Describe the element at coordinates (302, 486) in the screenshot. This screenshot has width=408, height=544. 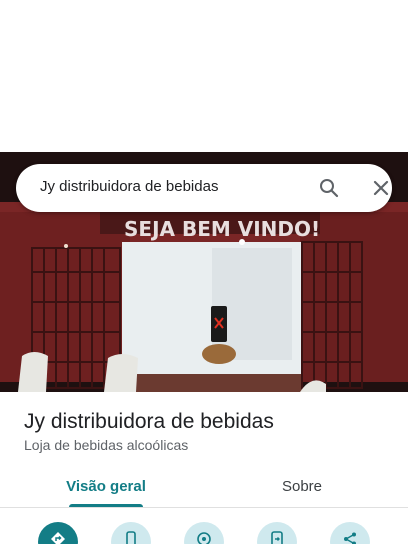
I see `tab-about: Sobre` at that location.